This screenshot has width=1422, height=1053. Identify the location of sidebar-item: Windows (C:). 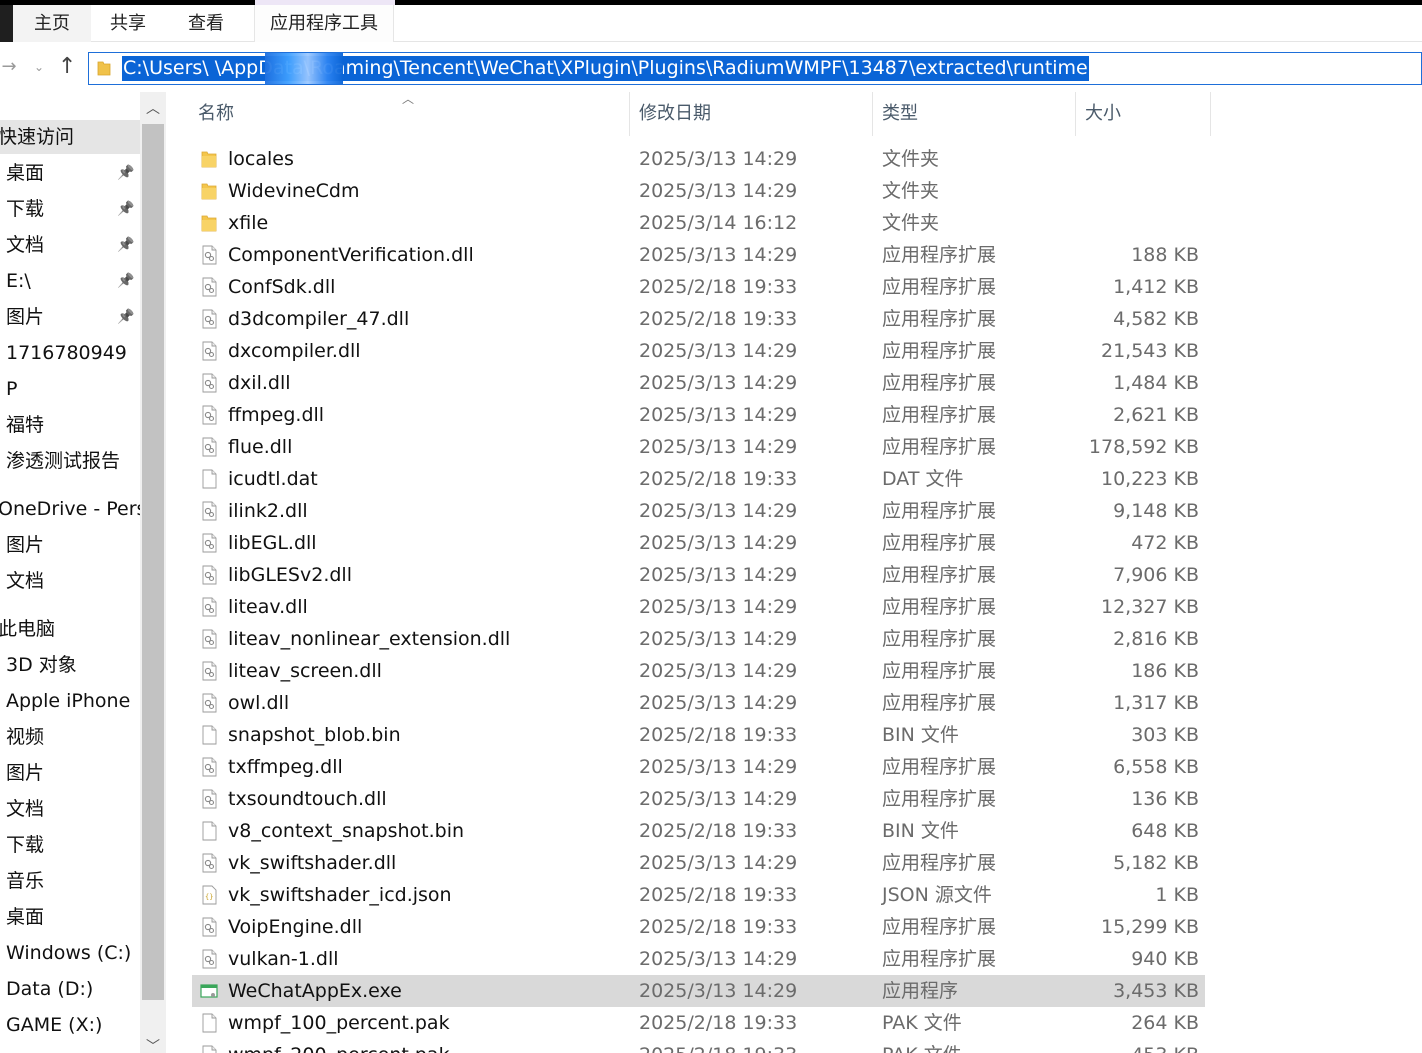
(70, 953).